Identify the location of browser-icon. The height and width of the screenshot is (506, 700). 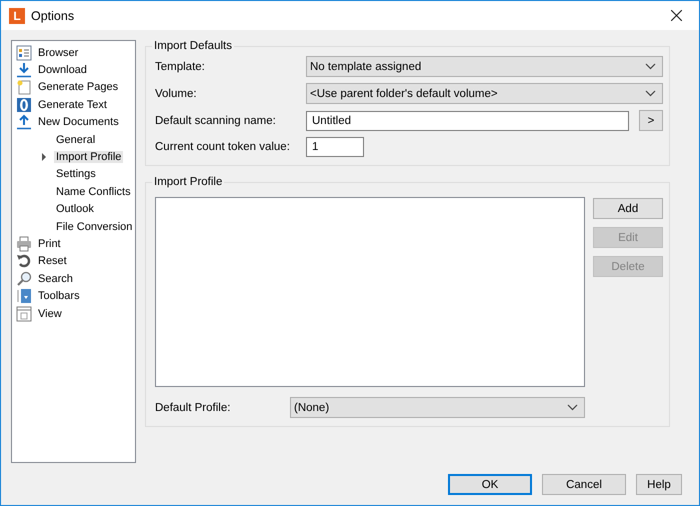
(24, 52).